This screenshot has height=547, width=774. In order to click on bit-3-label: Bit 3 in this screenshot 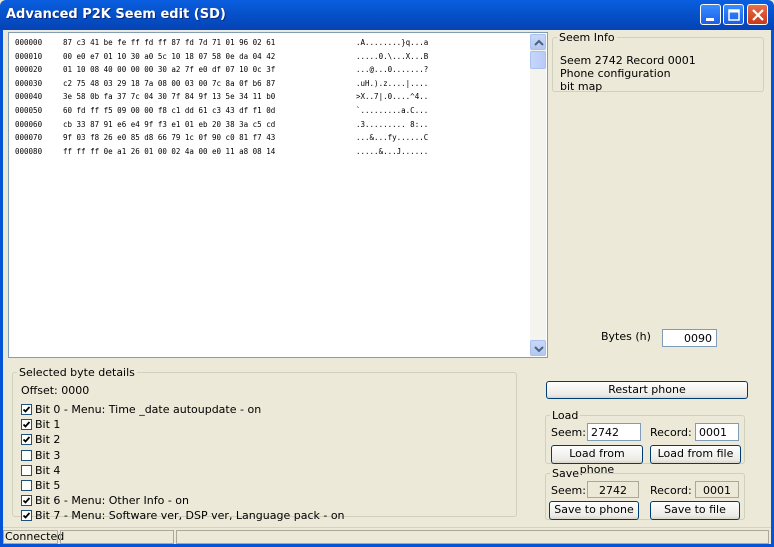, I will do `click(48, 455)`.